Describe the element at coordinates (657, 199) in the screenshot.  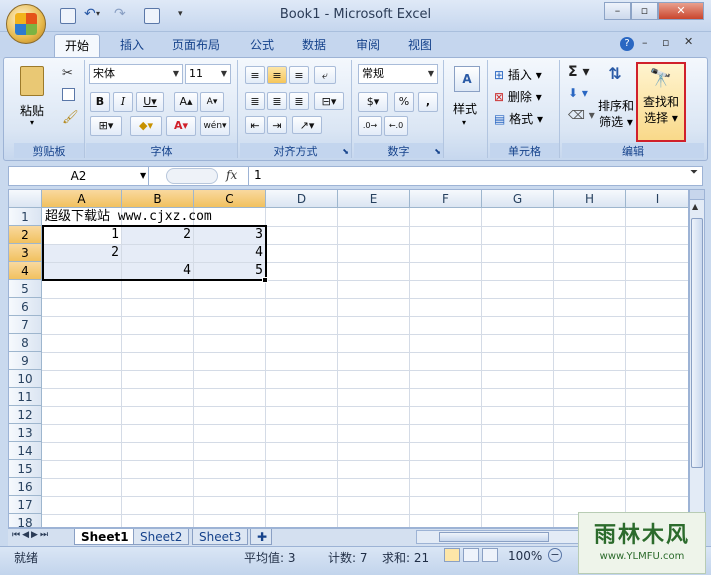
I see `column-header: I` at that location.